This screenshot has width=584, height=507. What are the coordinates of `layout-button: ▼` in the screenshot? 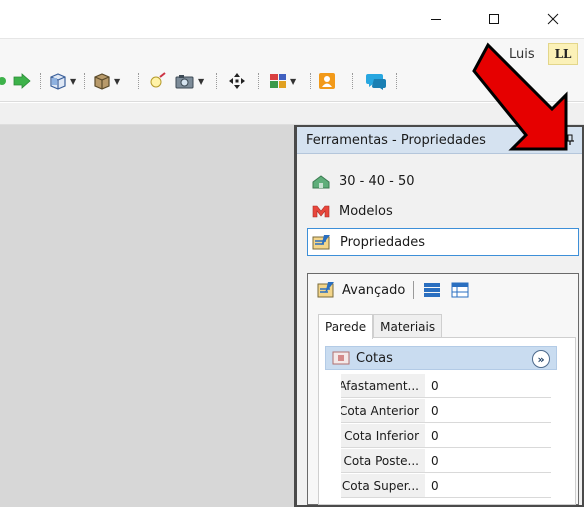 It's located at (282, 81).